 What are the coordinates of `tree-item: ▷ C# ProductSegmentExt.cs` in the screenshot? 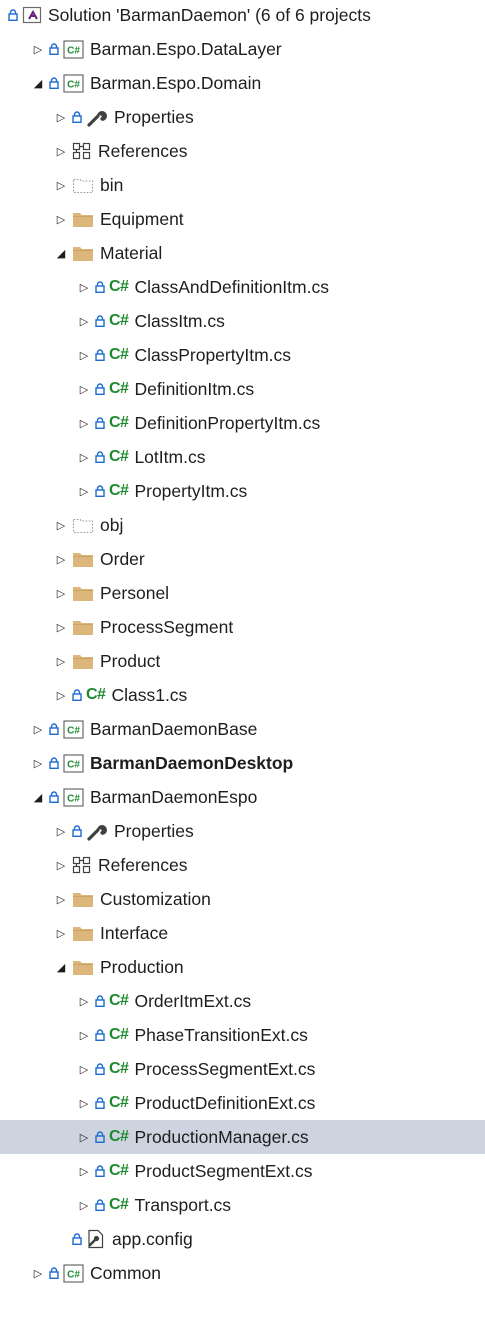 It's located at (242, 1171).